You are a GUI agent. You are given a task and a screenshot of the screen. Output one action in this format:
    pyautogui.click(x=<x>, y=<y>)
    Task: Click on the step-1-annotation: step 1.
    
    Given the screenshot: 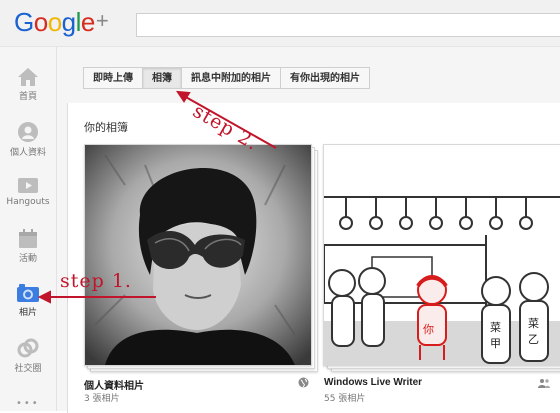 What is the action you would take?
    pyautogui.click(x=96, y=281)
    